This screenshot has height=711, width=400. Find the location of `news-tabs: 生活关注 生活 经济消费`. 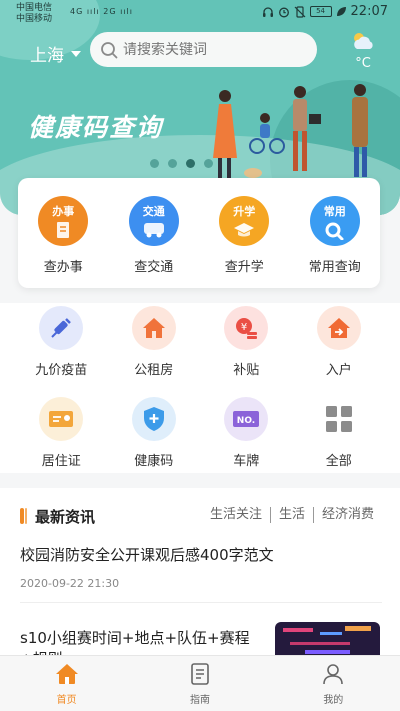

news-tabs: 生活关注 生活 经济消费 is located at coordinates (292, 515).